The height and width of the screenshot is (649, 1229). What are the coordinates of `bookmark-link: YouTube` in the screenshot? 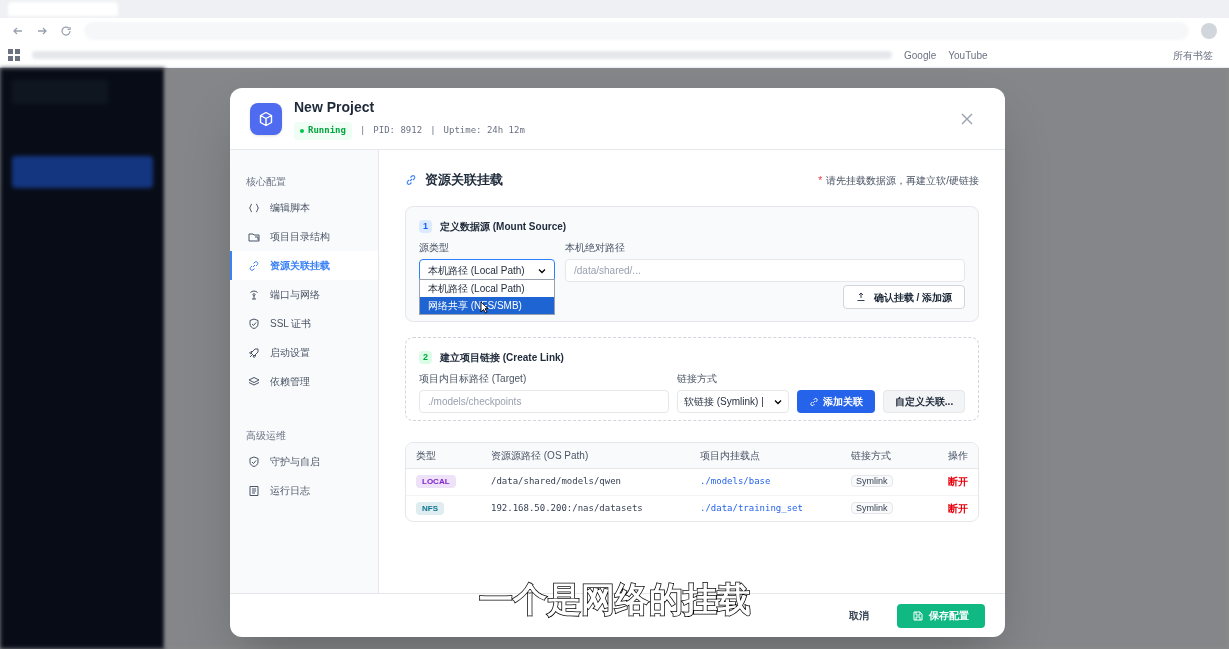 It's located at (968, 55).